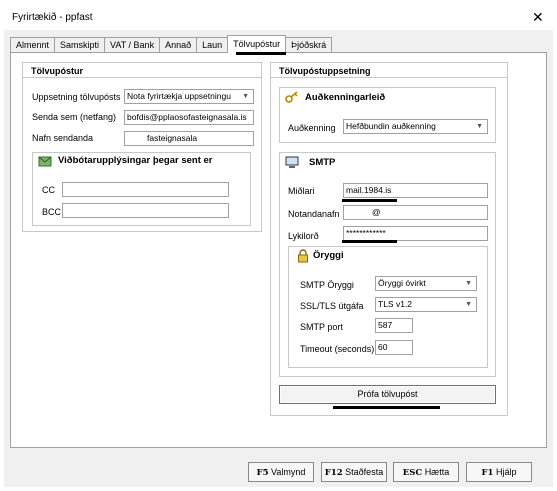 The width and height of the screenshot is (557, 491). Describe the element at coordinates (309, 45) in the screenshot. I see `tab-thjodskra: Þjóðskrá` at that location.